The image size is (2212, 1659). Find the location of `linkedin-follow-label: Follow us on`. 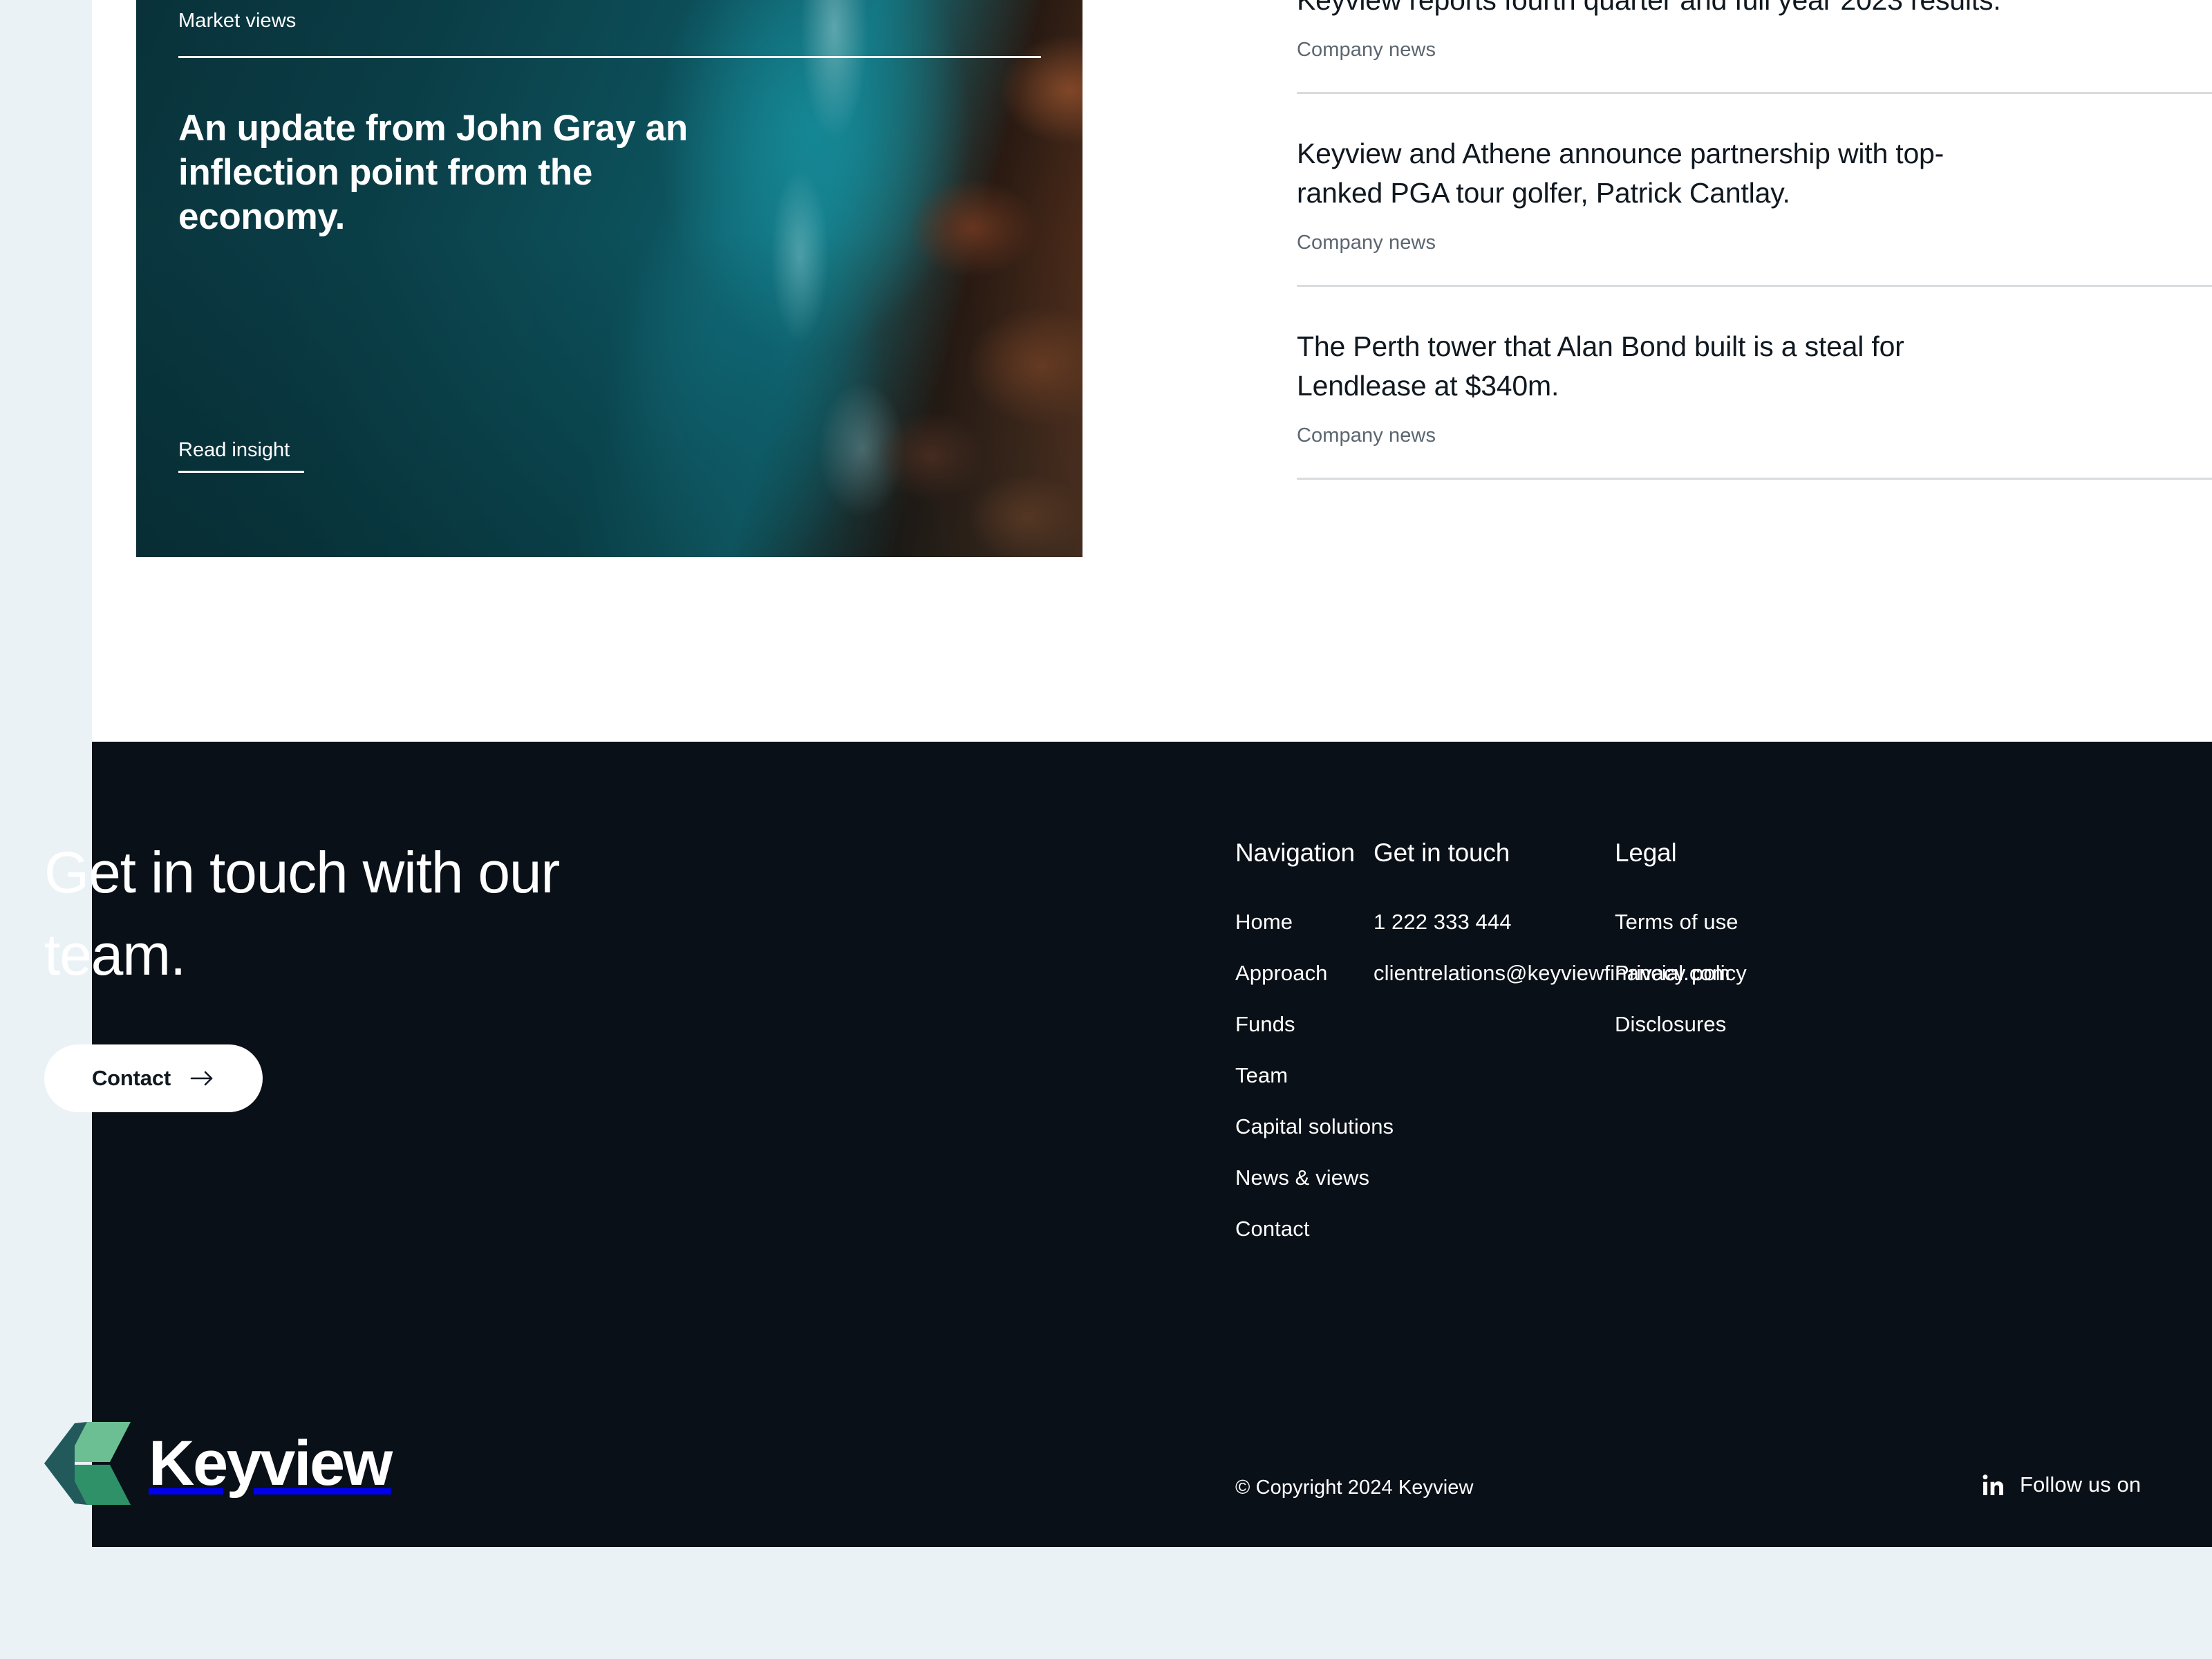

linkedin-follow-label: Follow us on is located at coordinates (2080, 1484).